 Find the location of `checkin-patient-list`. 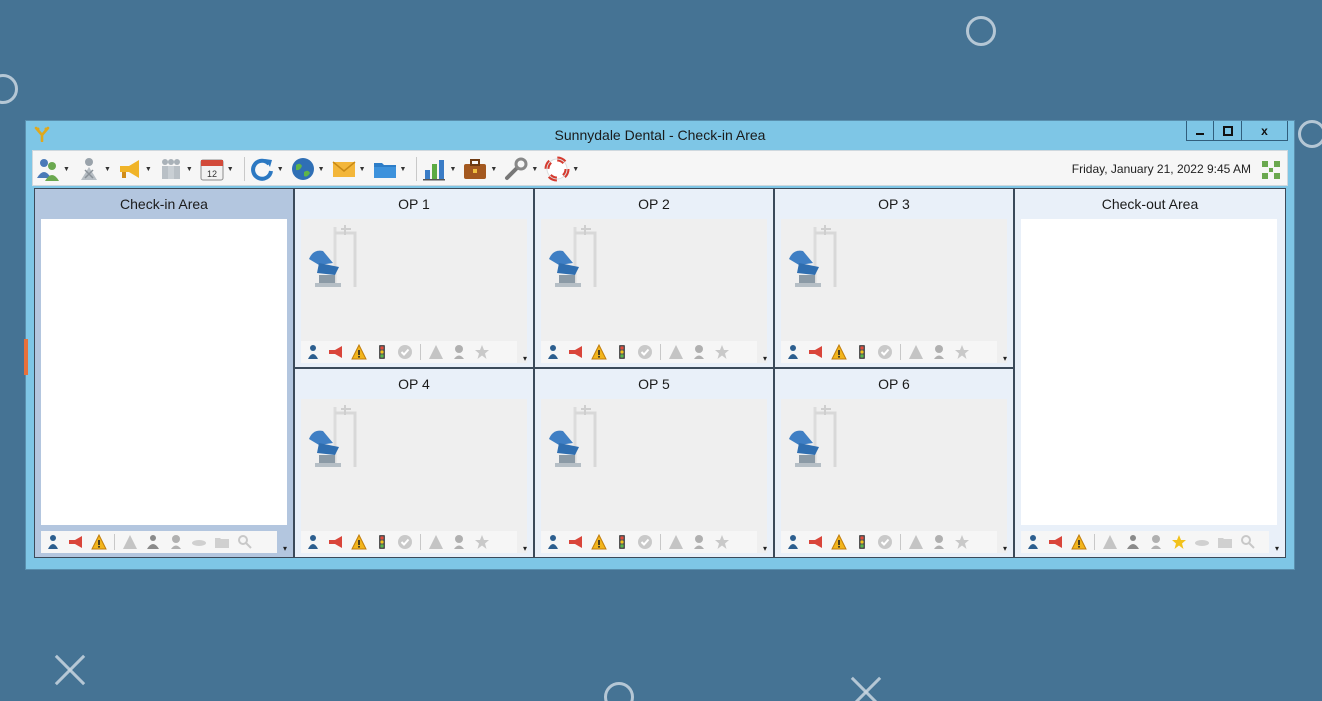

checkin-patient-list is located at coordinates (164, 372).